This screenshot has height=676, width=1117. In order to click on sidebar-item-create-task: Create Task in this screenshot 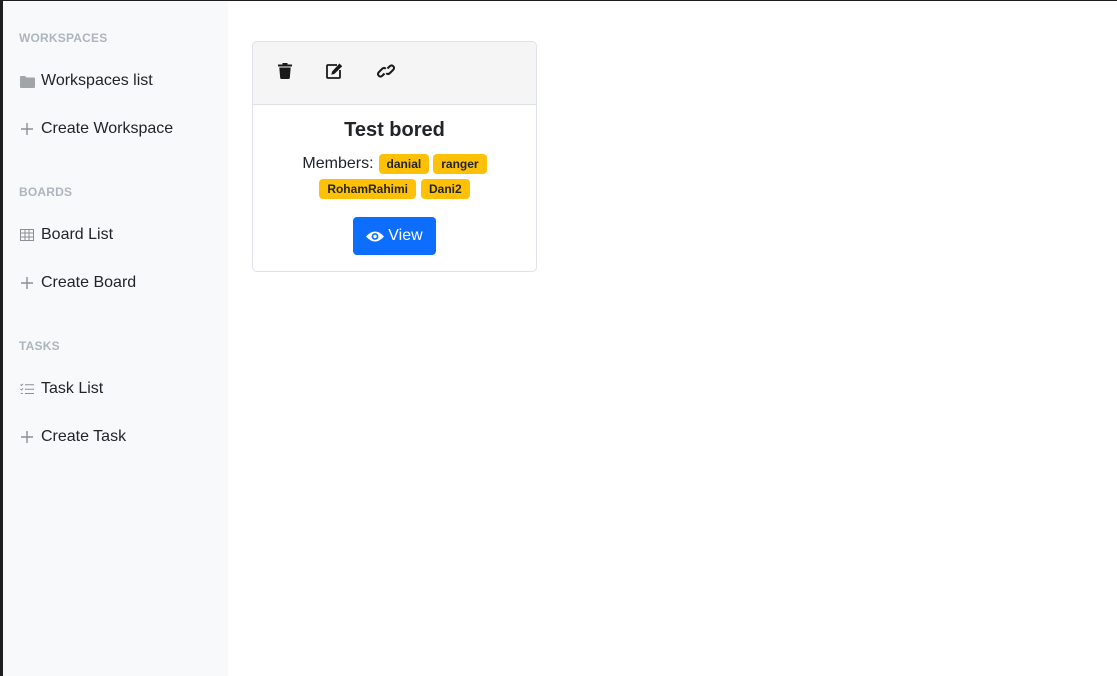, I will do `click(72, 437)`.